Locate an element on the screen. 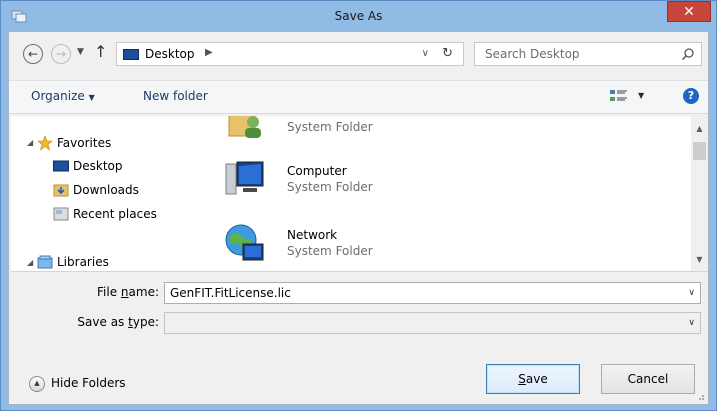 The height and width of the screenshot is (411, 717). list-item: Network System Folder is located at coordinates (373, 245).